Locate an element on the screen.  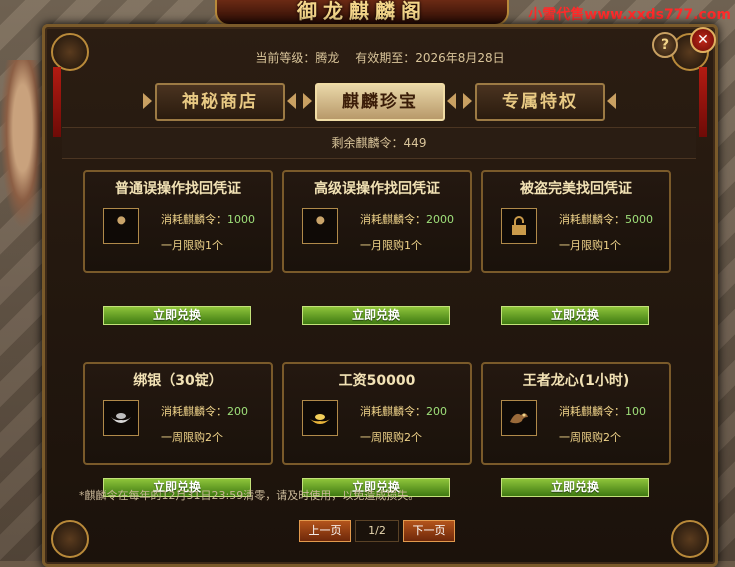
item-card: 普通误操作找回凭证 消耗麒麟令：1000 一月限购1个 is located at coordinates (178, 221).